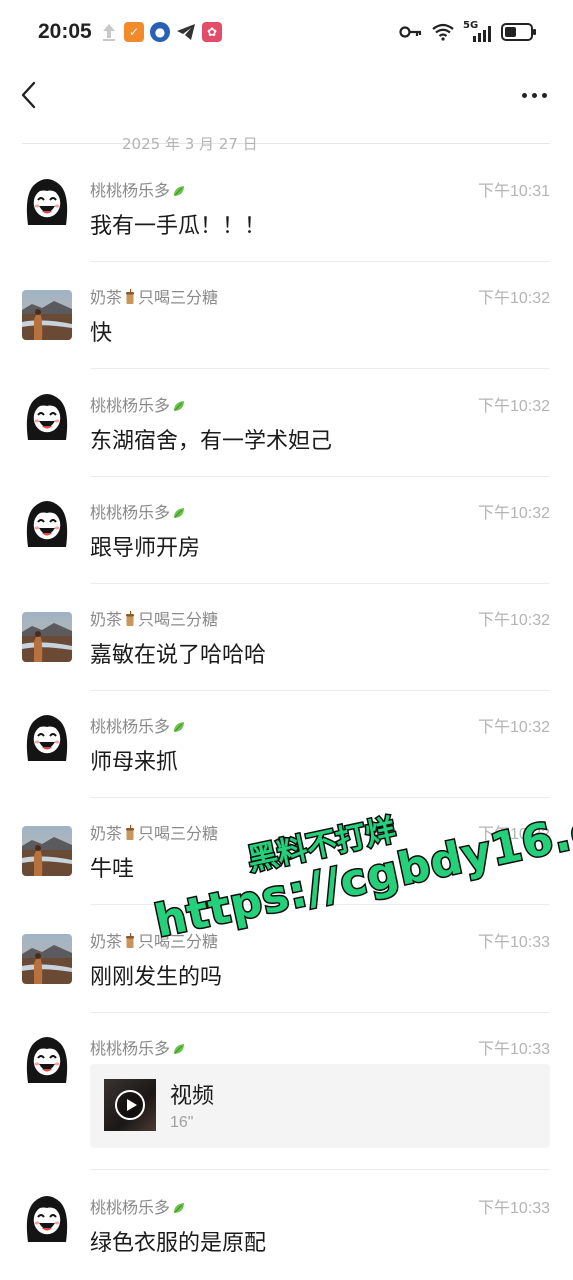 This screenshot has height=1280, width=573. Describe the element at coordinates (286, 32) in the screenshot. I see `status-bar: 20:05 ✓ ● ✿ 5G` at that location.